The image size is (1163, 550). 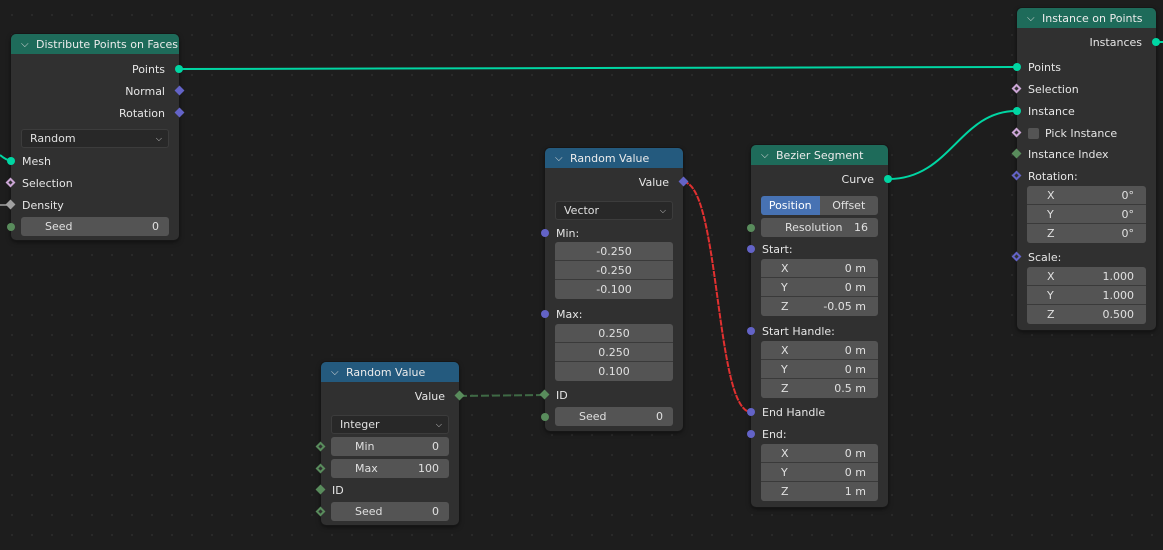 I want to click on max-z-field: 0.100, so click(x=614, y=371).